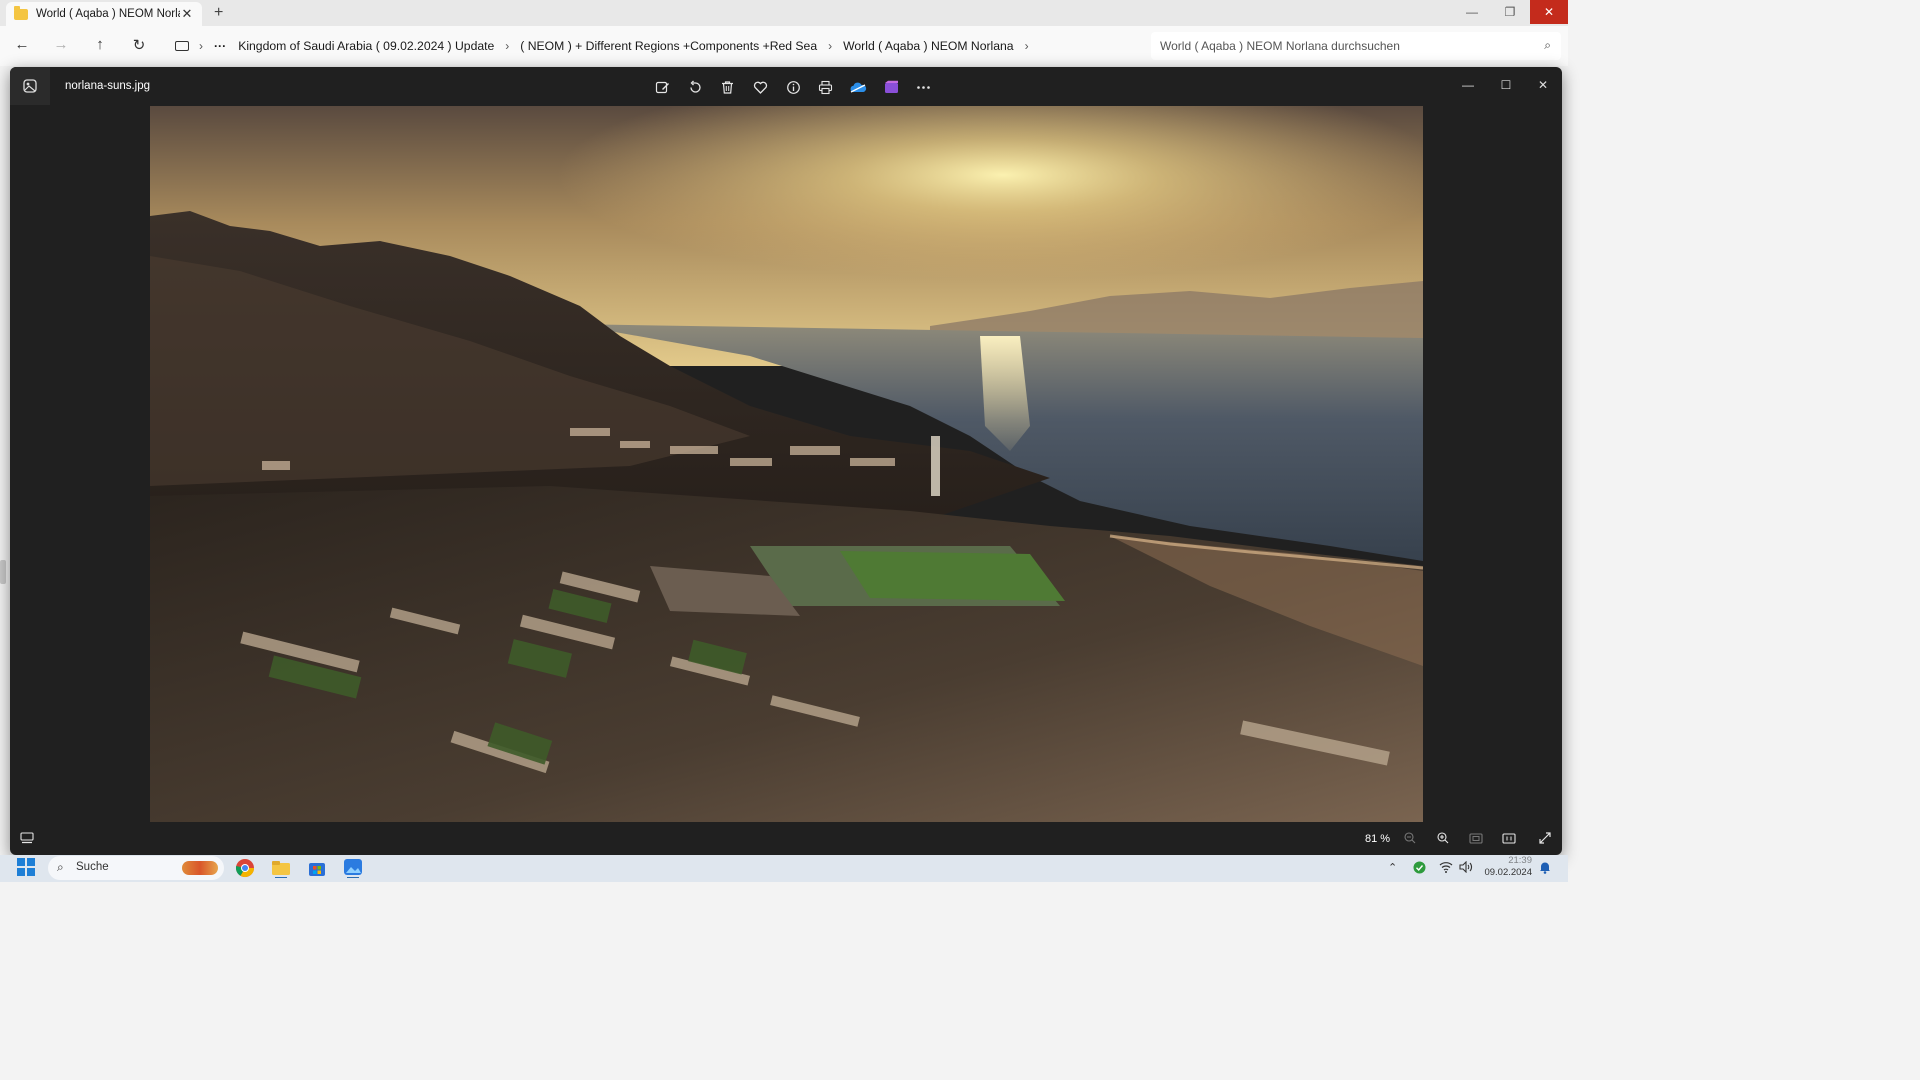  I want to click on rotate-icon, so click(695, 87).